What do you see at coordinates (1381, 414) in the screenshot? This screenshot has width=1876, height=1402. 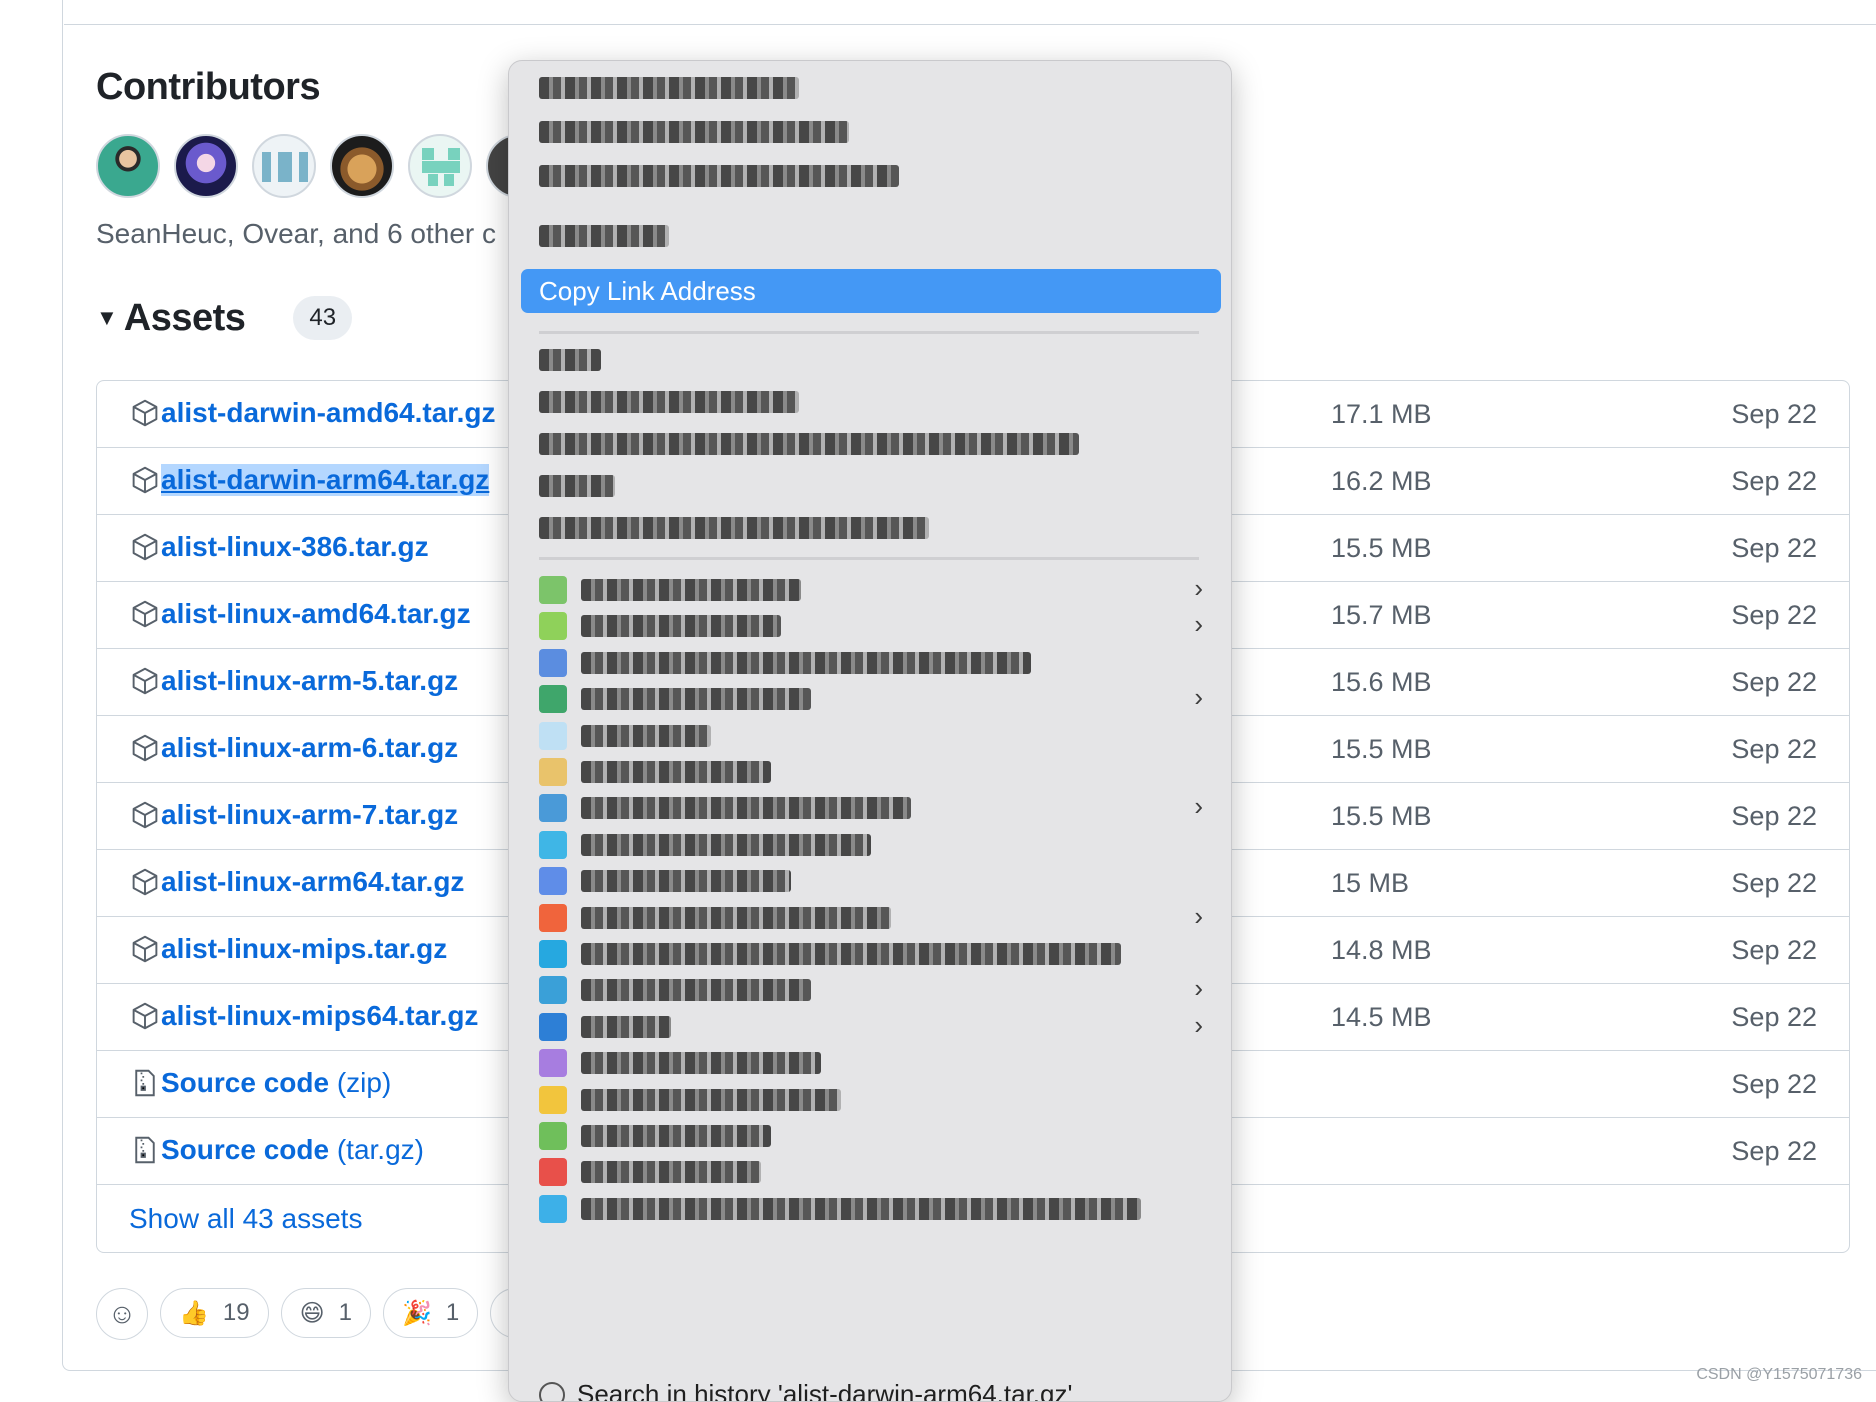 I see `asset-size: 17.1 MB` at bounding box center [1381, 414].